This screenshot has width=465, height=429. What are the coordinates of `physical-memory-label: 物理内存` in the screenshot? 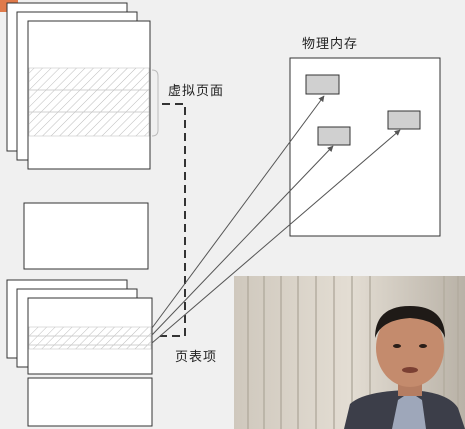 It's located at (330, 44).